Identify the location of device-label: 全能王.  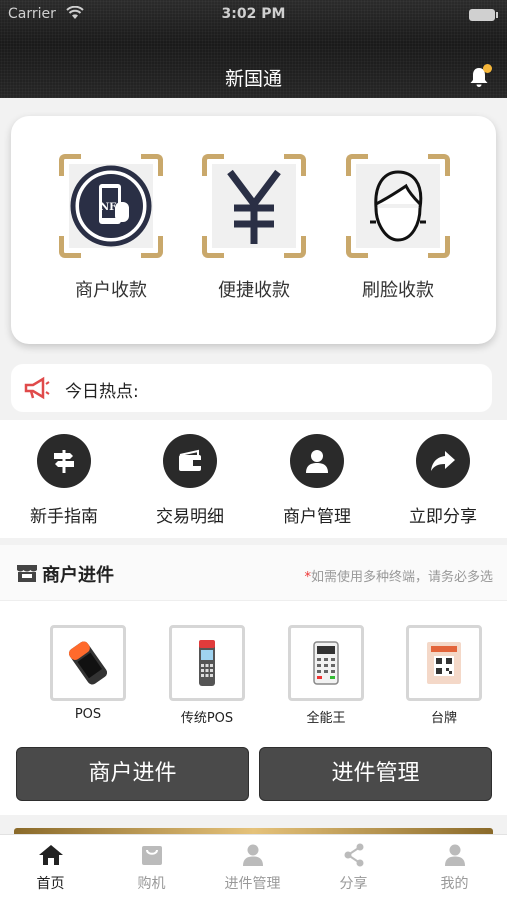
(326, 718).